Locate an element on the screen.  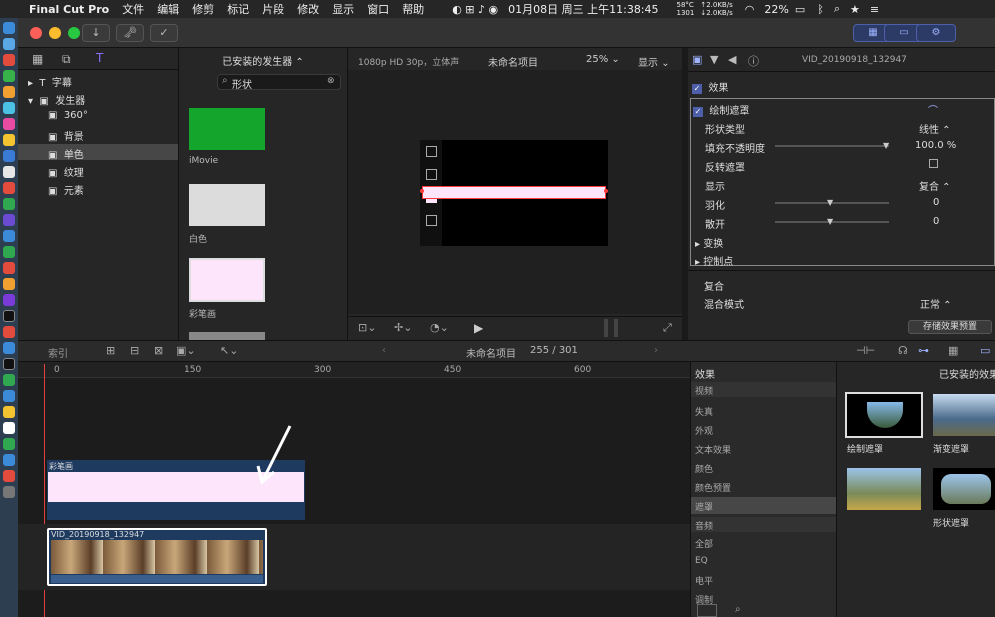
app-icon-yellow2 is located at coordinates (9, 412).